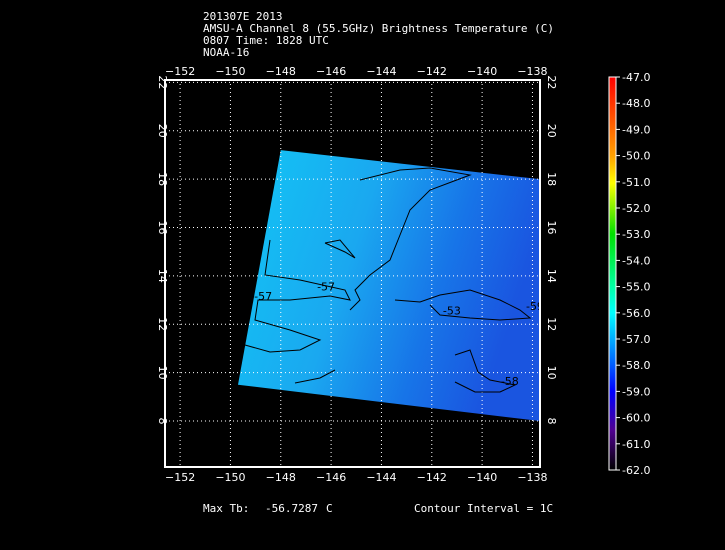 The height and width of the screenshot is (550, 725). Describe the element at coordinates (162, 82) in the screenshot. I see `y-tick-label-left: 22` at that location.